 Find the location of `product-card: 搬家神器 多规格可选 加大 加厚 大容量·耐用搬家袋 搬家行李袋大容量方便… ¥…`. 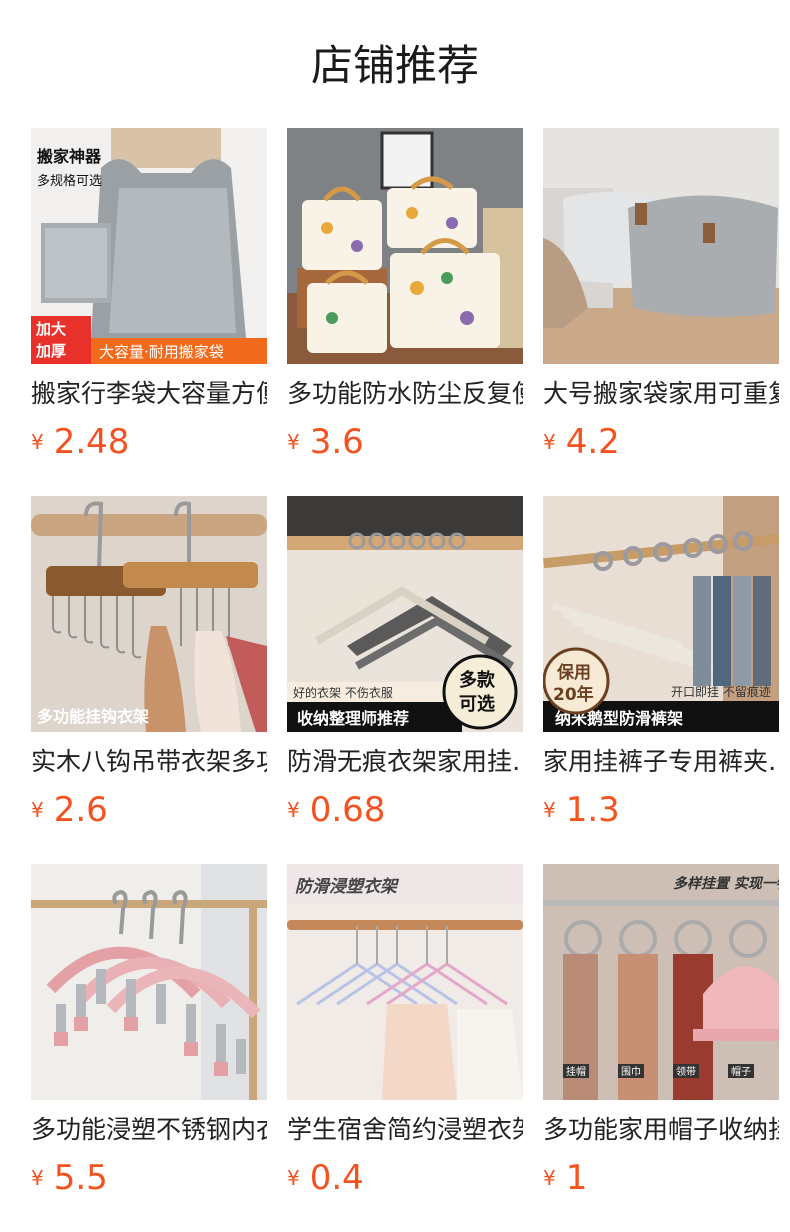

product-card: 搬家神器 多规格可选 加大 加厚 大容量·耐用搬家袋 搬家行李袋大容量方便… ¥… is located at coordinates (149, 295).